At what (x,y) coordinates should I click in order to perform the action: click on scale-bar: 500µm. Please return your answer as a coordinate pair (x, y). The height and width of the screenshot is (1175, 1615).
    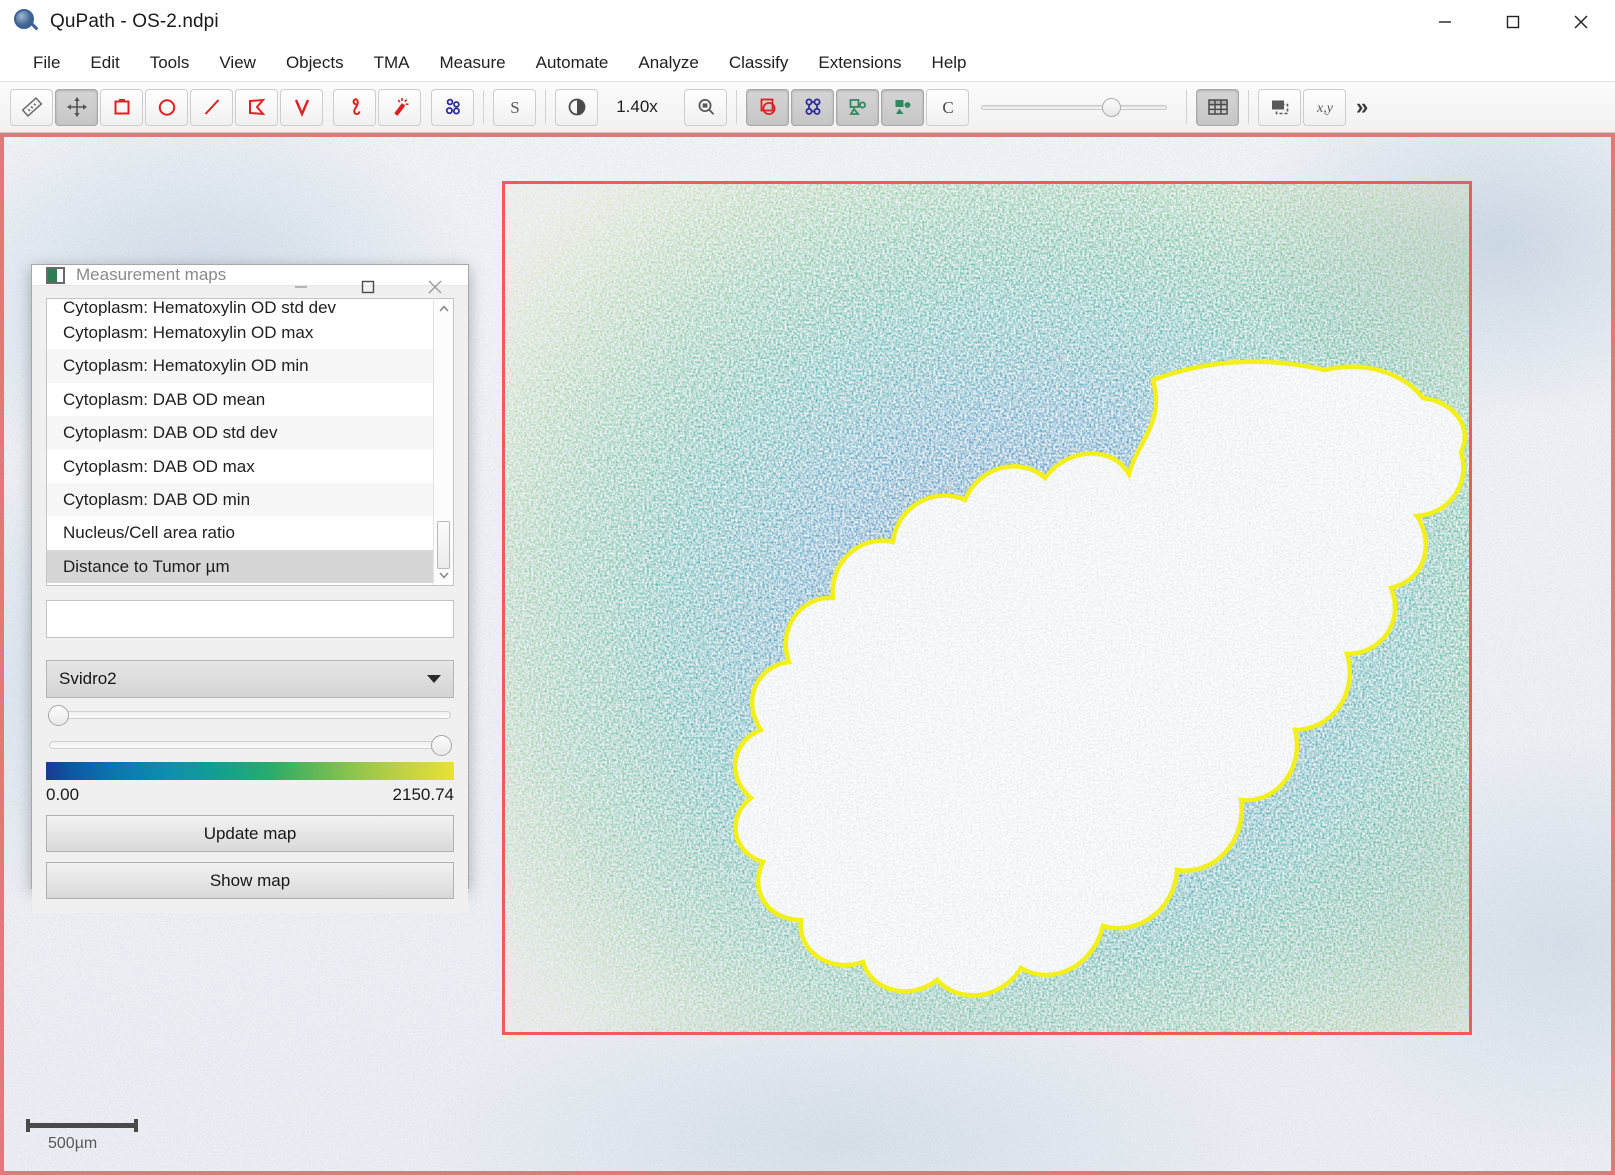
    Looking at the image, I should click on (82, 1136).